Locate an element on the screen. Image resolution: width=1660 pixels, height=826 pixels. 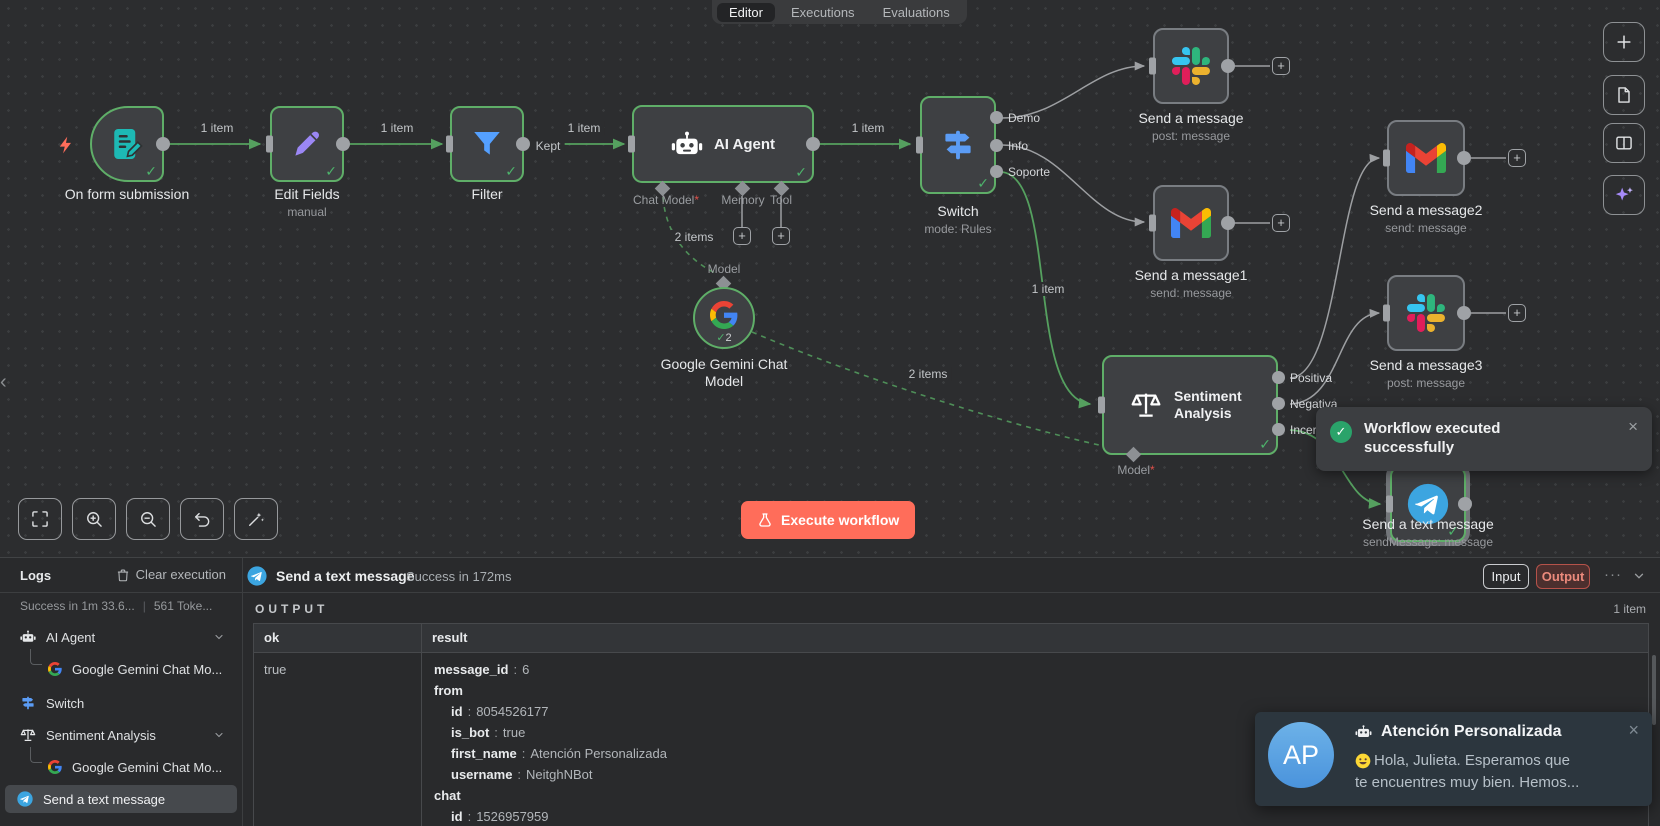
output-connector-negativa is located at coordinates (1278, 403).